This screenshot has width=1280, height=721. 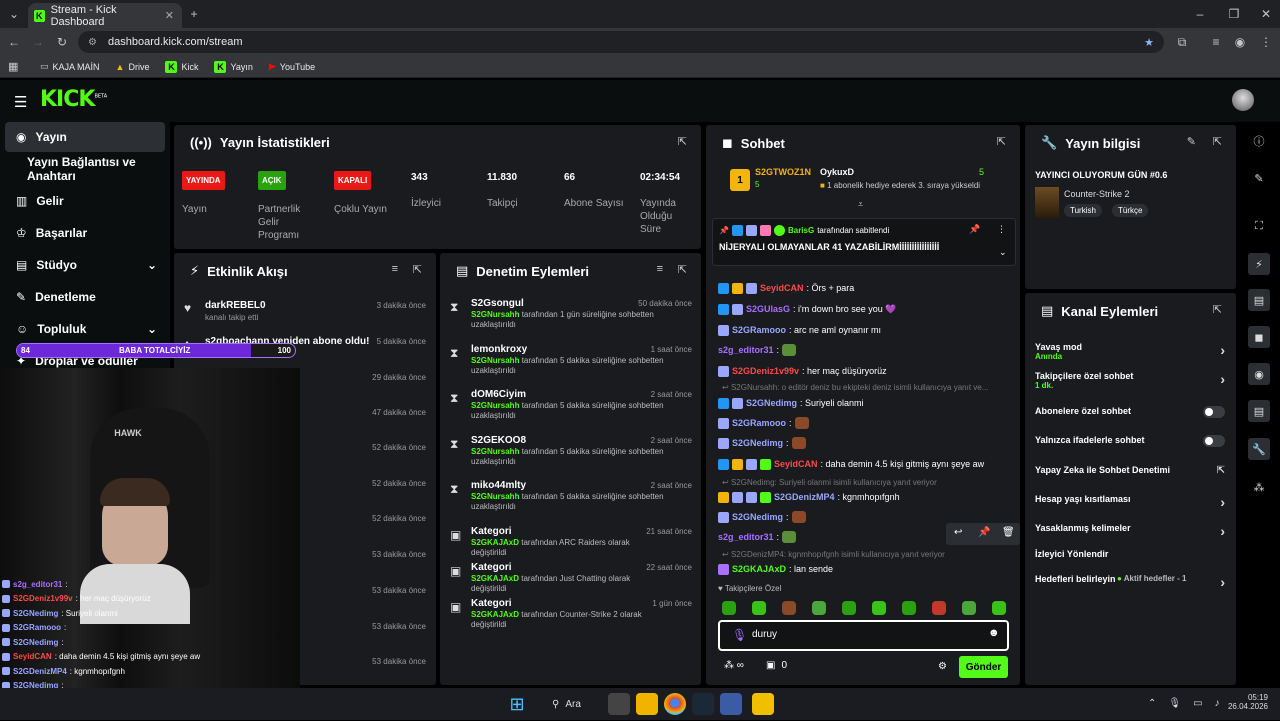 I want to click on chat-message: S2GRamooo:, so click(x=868, y=423).